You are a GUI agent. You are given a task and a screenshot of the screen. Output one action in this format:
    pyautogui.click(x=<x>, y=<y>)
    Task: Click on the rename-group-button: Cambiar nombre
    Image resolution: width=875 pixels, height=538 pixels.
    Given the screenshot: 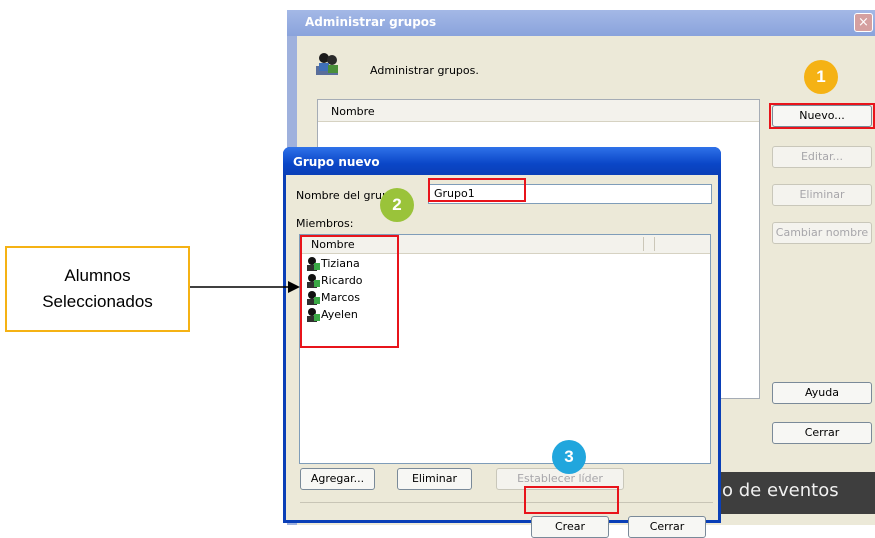 What is the action you would take?
    pyautogui.click(x=822, y=233)
    